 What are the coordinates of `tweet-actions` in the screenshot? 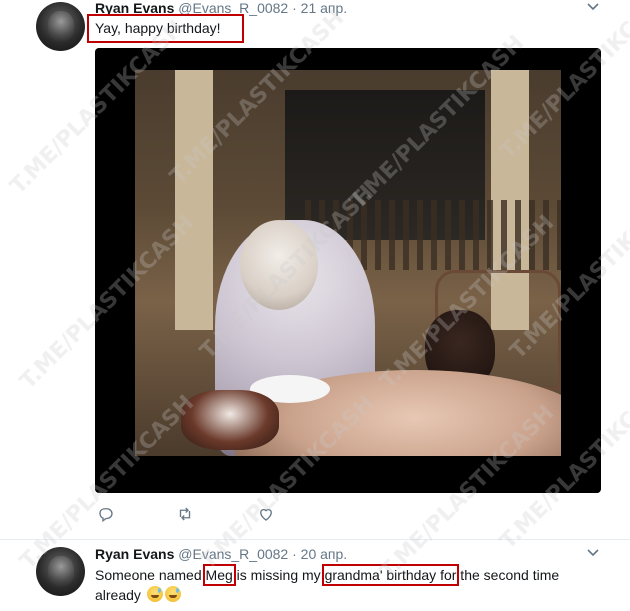 It's located at (245, 515).